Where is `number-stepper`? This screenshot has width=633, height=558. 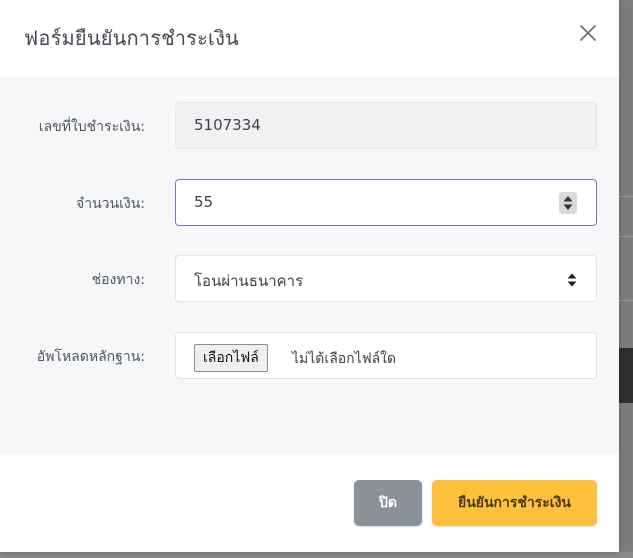 number-stepper is located at coordinates (568, 203).